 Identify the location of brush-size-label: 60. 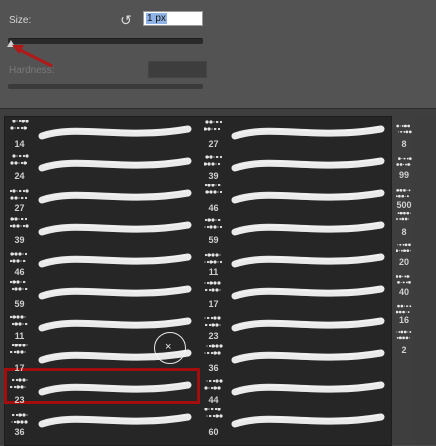
(213, 432).